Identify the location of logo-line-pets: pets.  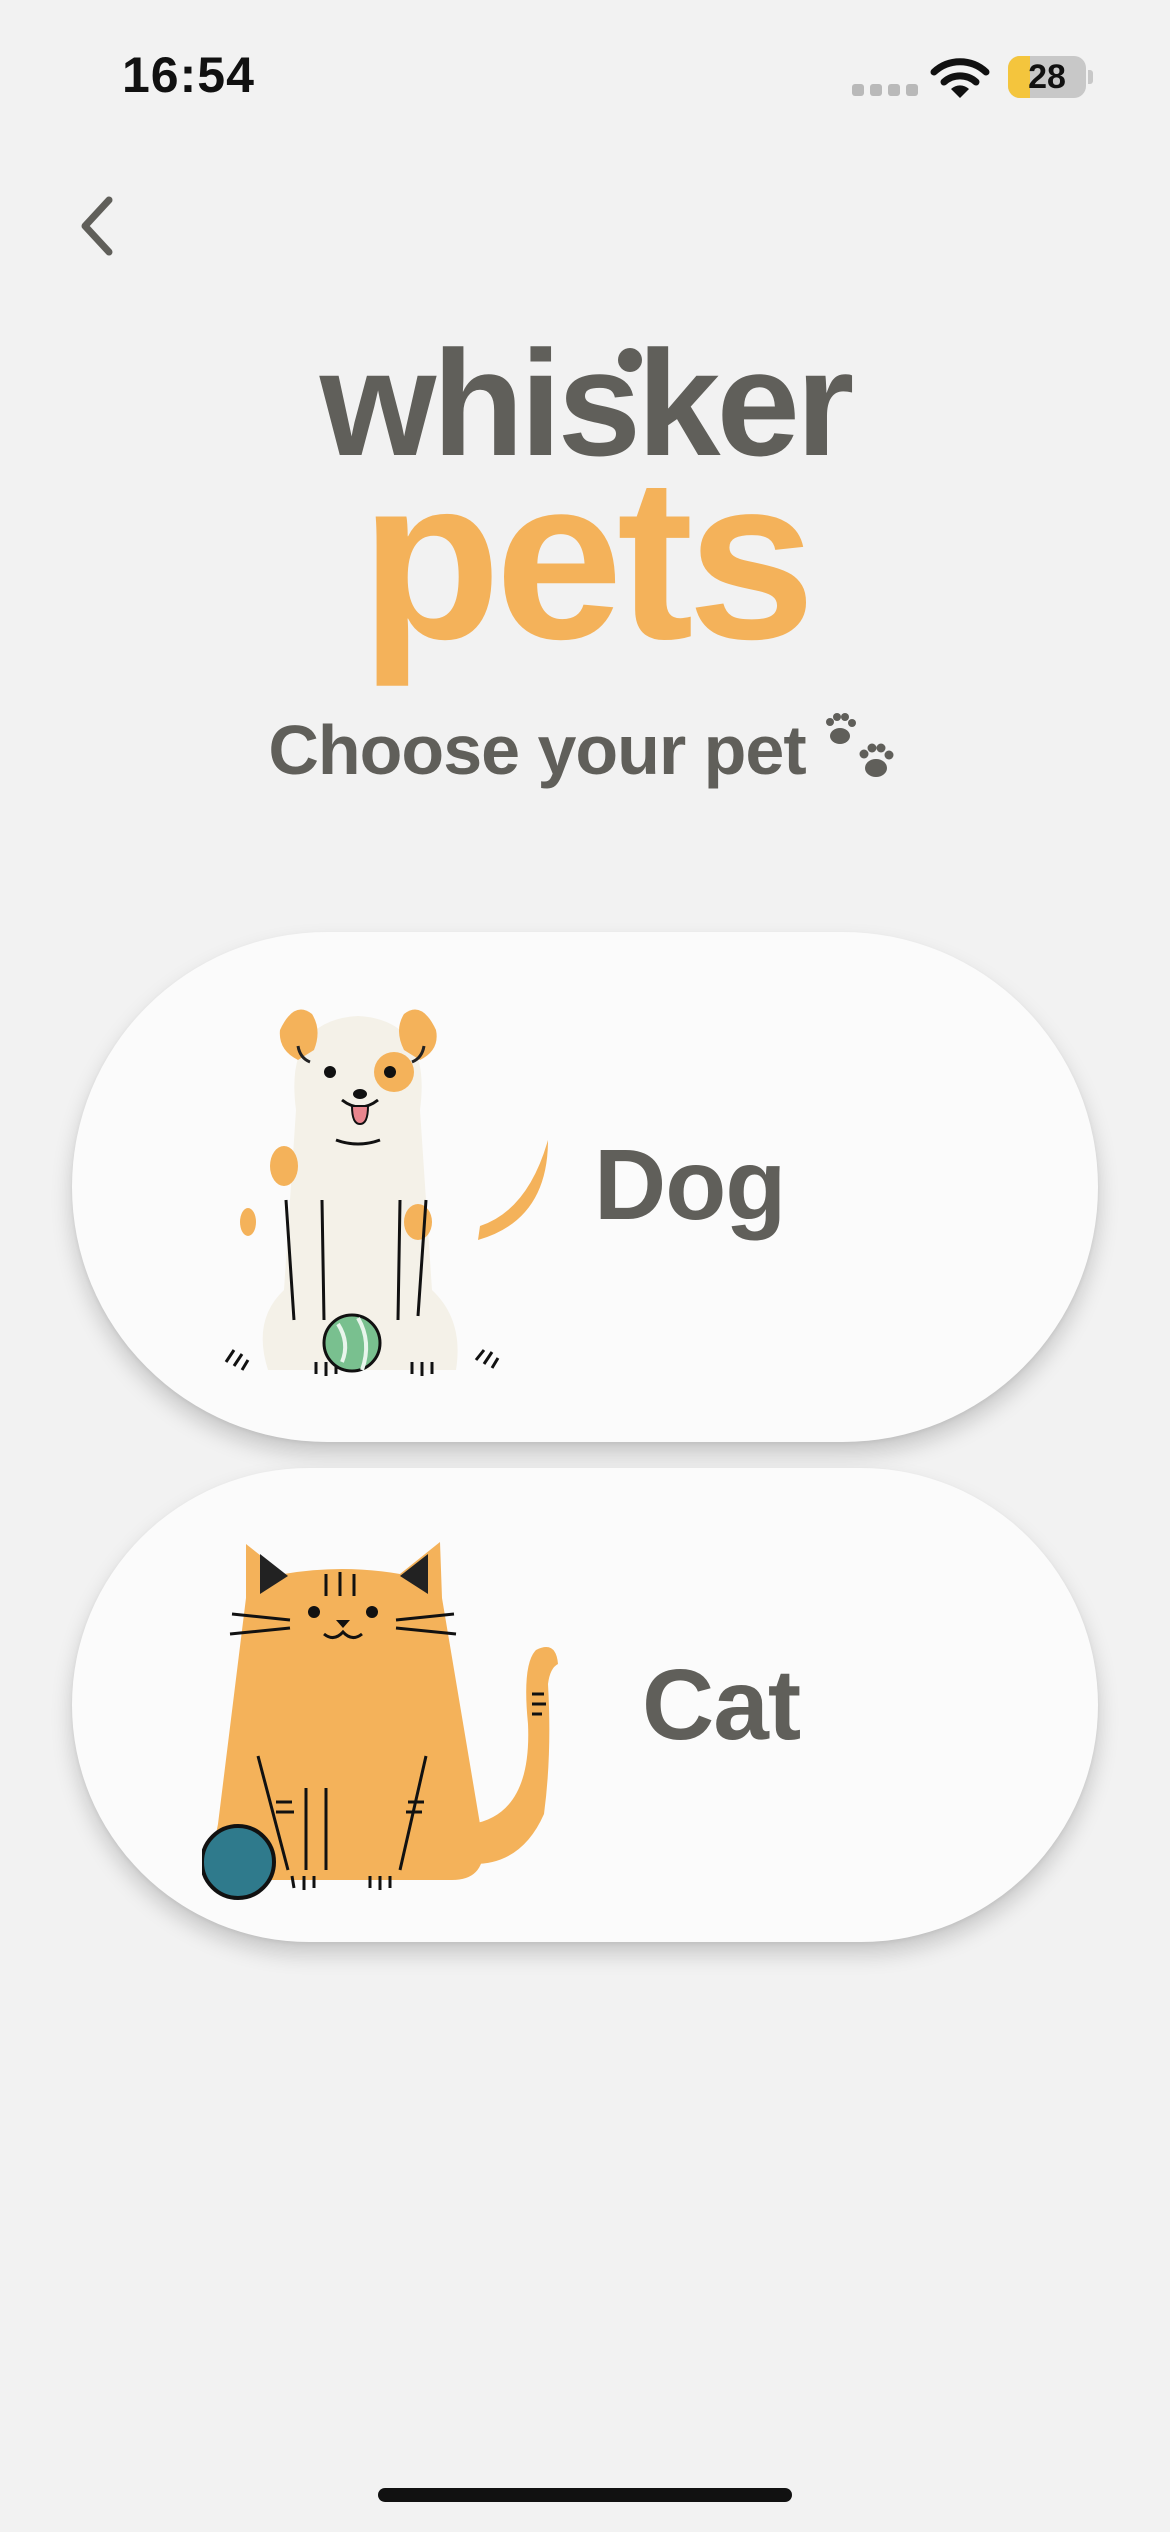
(588, 558).